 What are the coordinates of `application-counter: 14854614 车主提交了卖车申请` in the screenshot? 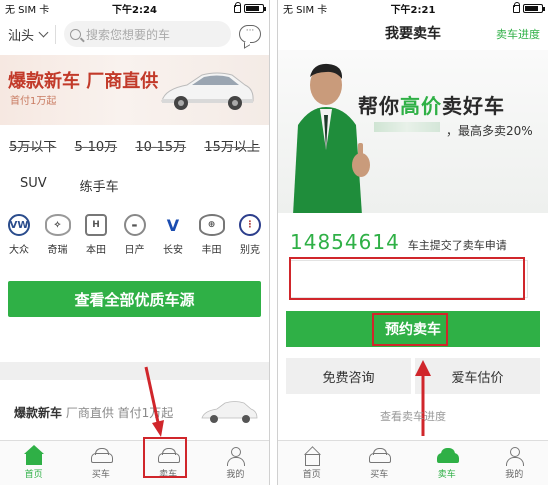 It's located at (398, 242).